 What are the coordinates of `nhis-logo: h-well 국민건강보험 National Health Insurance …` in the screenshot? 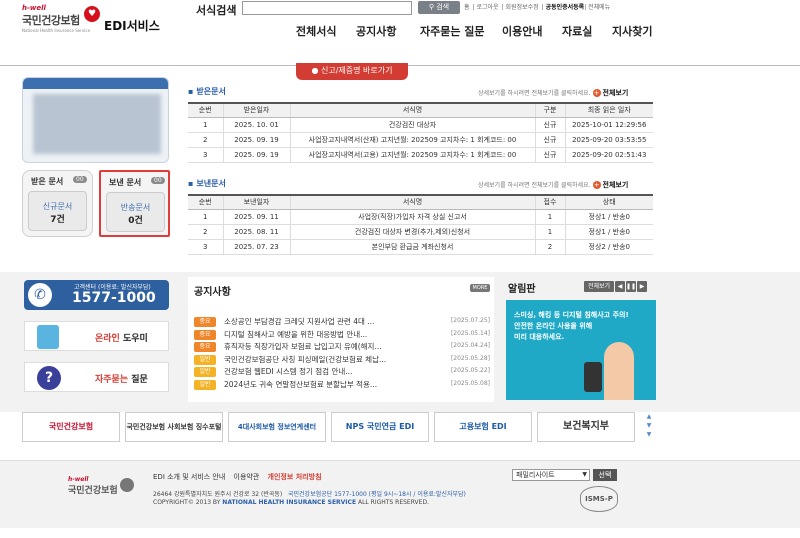 It's located at (67, 21).